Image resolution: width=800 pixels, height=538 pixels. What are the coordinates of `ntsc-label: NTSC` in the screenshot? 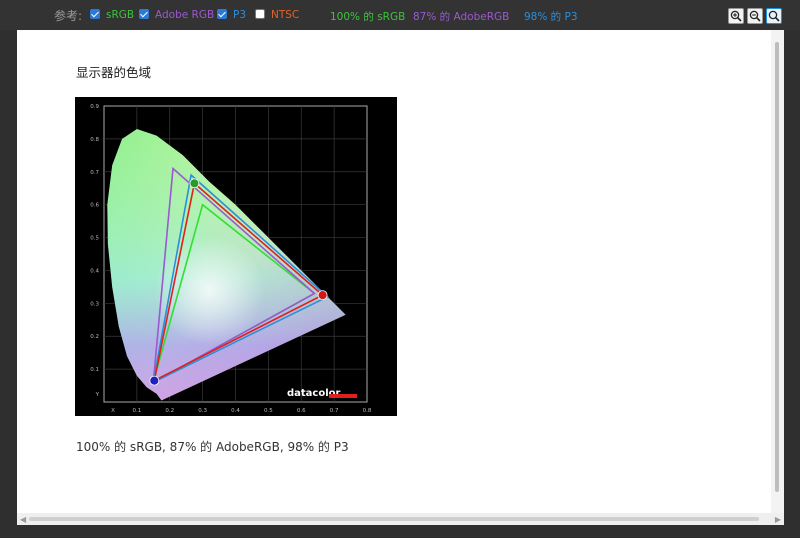 It's located at (285, 15).